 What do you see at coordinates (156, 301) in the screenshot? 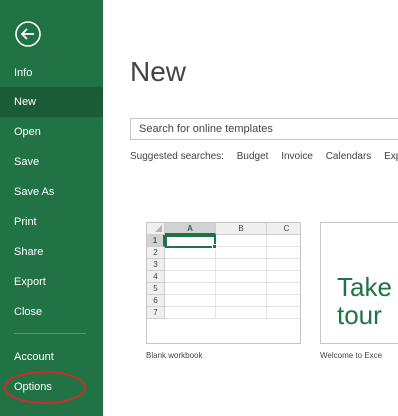
I see `row-header-6: 6` at bounding box center [156, 301].